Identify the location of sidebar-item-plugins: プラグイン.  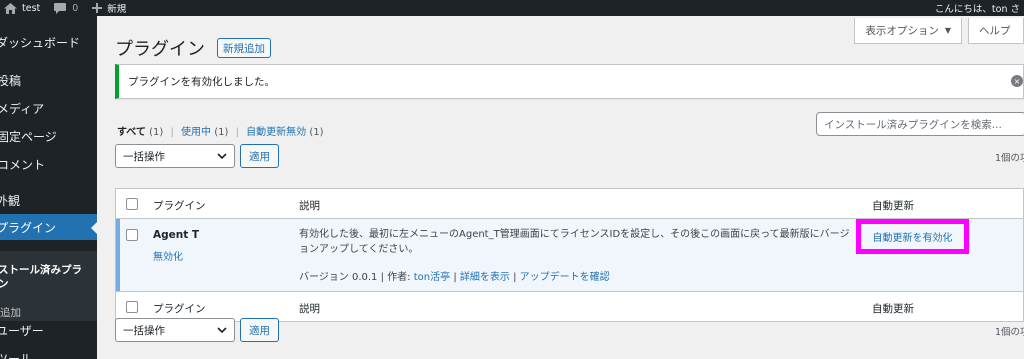
(48, 227).